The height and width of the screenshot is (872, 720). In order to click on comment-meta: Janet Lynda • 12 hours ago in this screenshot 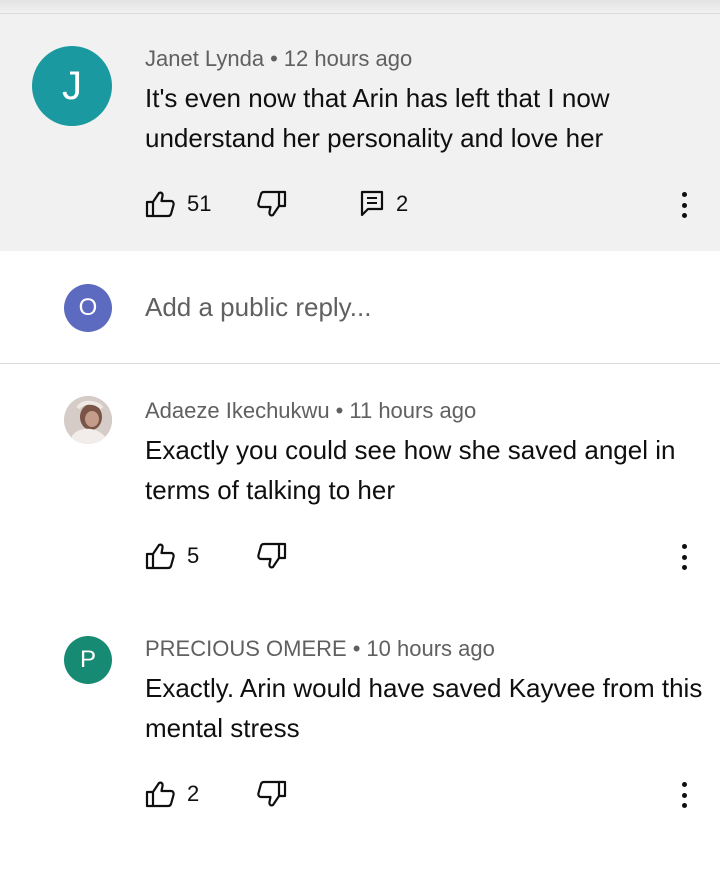, I will do `click(278, 59)`.